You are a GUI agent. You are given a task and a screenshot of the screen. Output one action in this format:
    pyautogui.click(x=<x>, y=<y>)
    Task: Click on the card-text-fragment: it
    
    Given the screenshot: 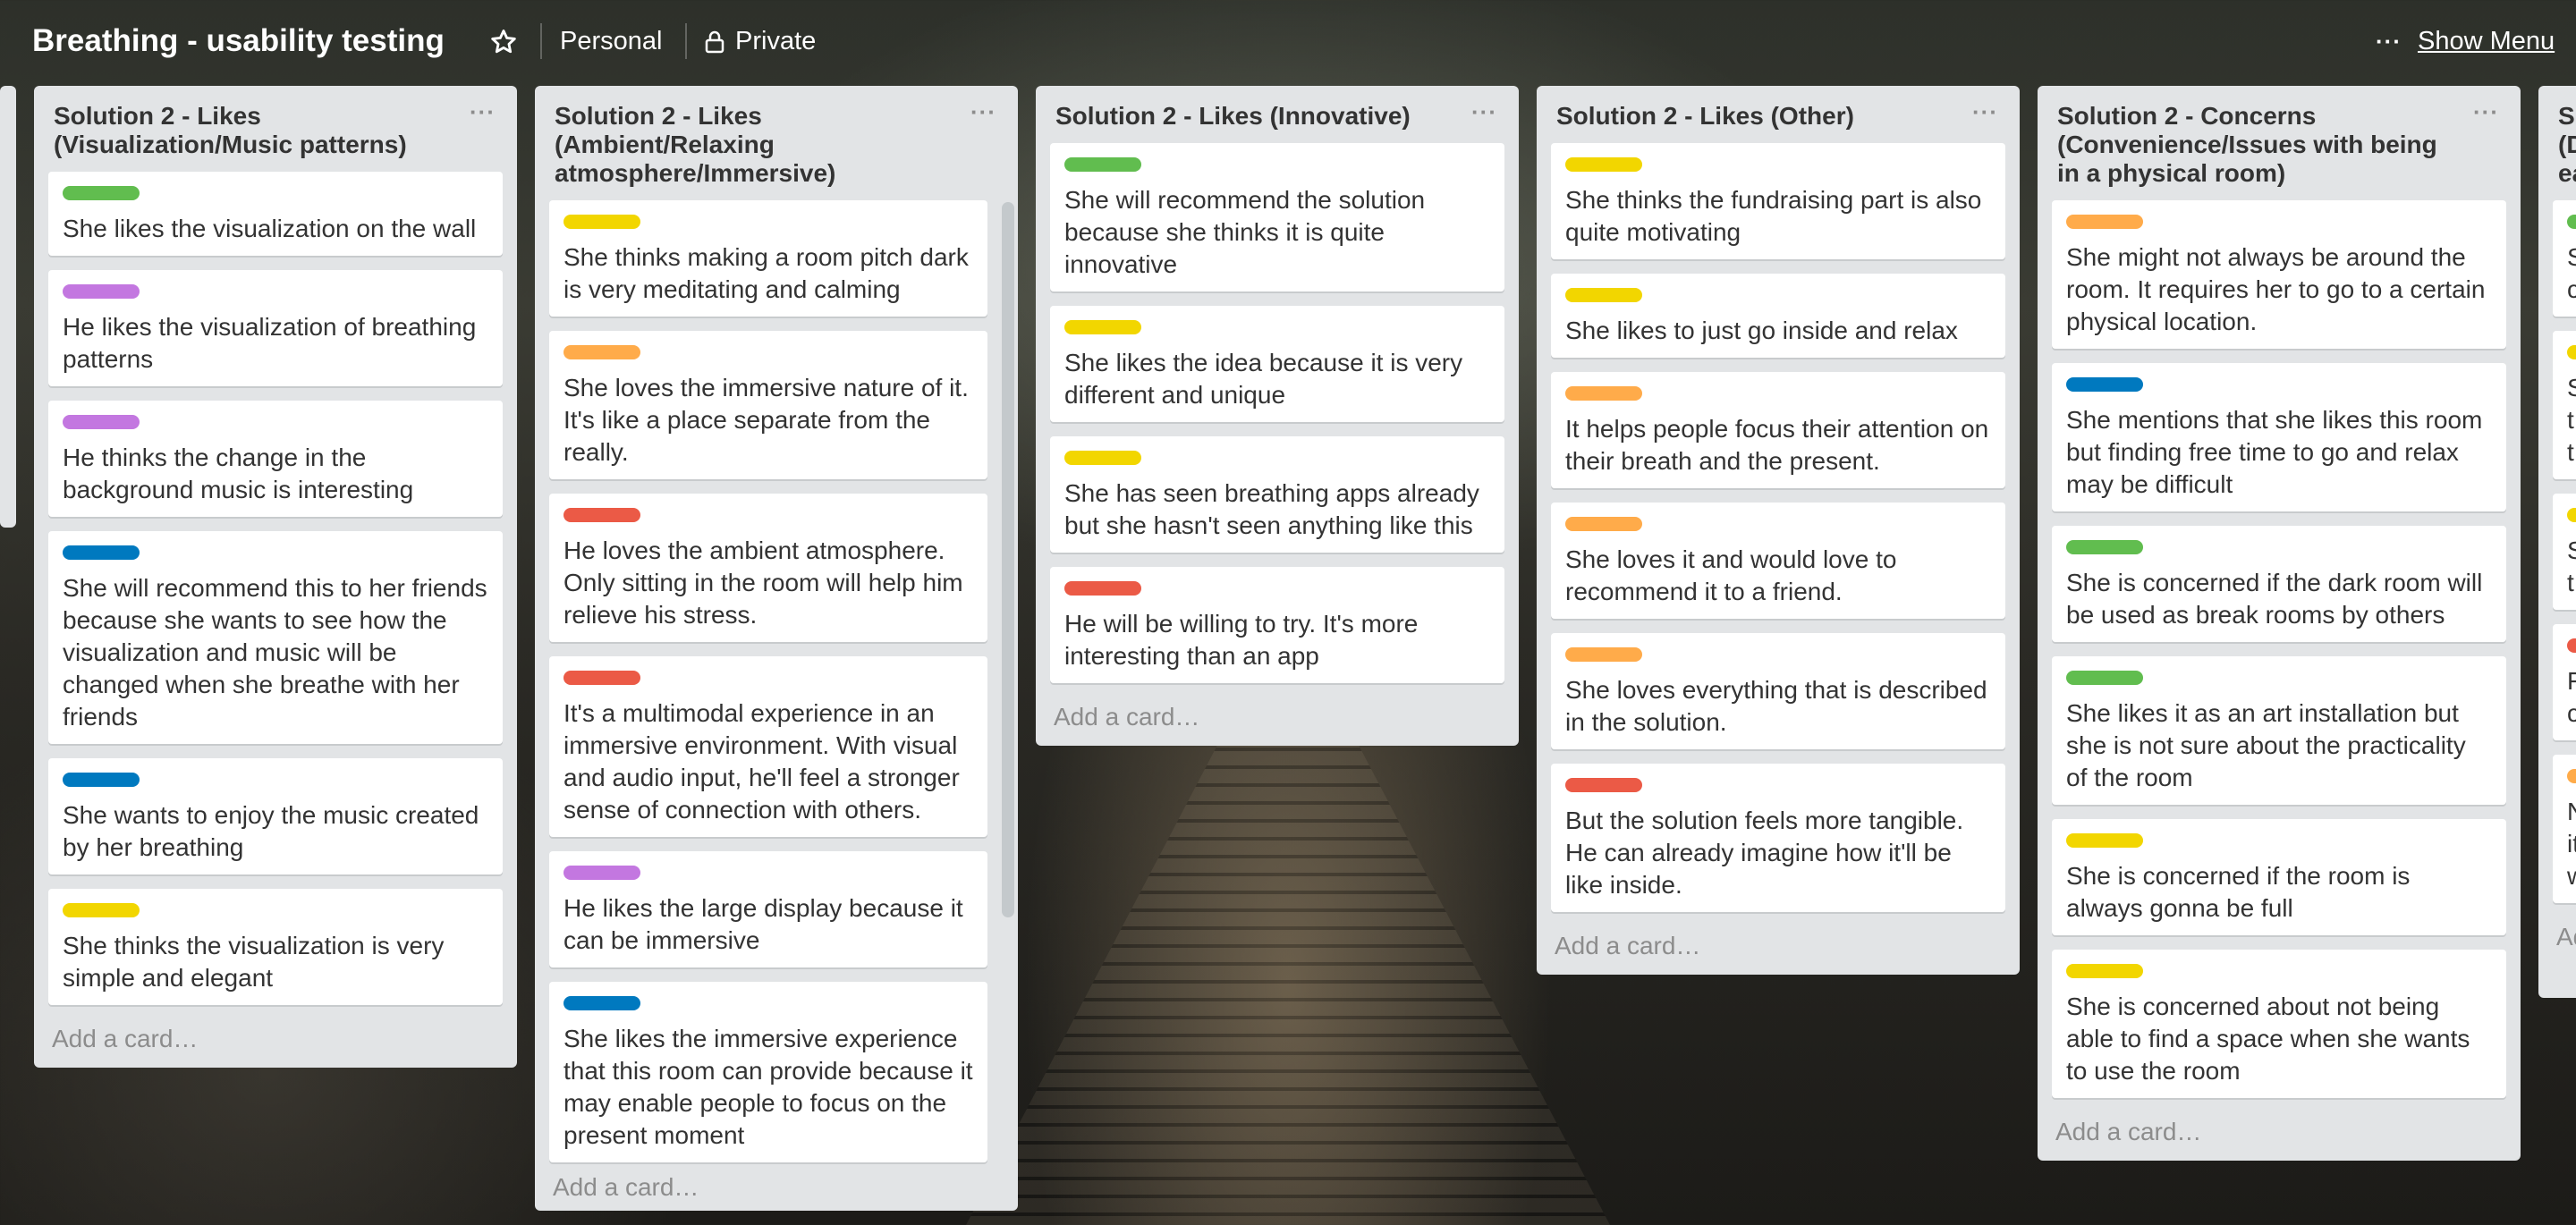 What is the action you would take?
    pyautogui.click(x=2571, y=844)
    